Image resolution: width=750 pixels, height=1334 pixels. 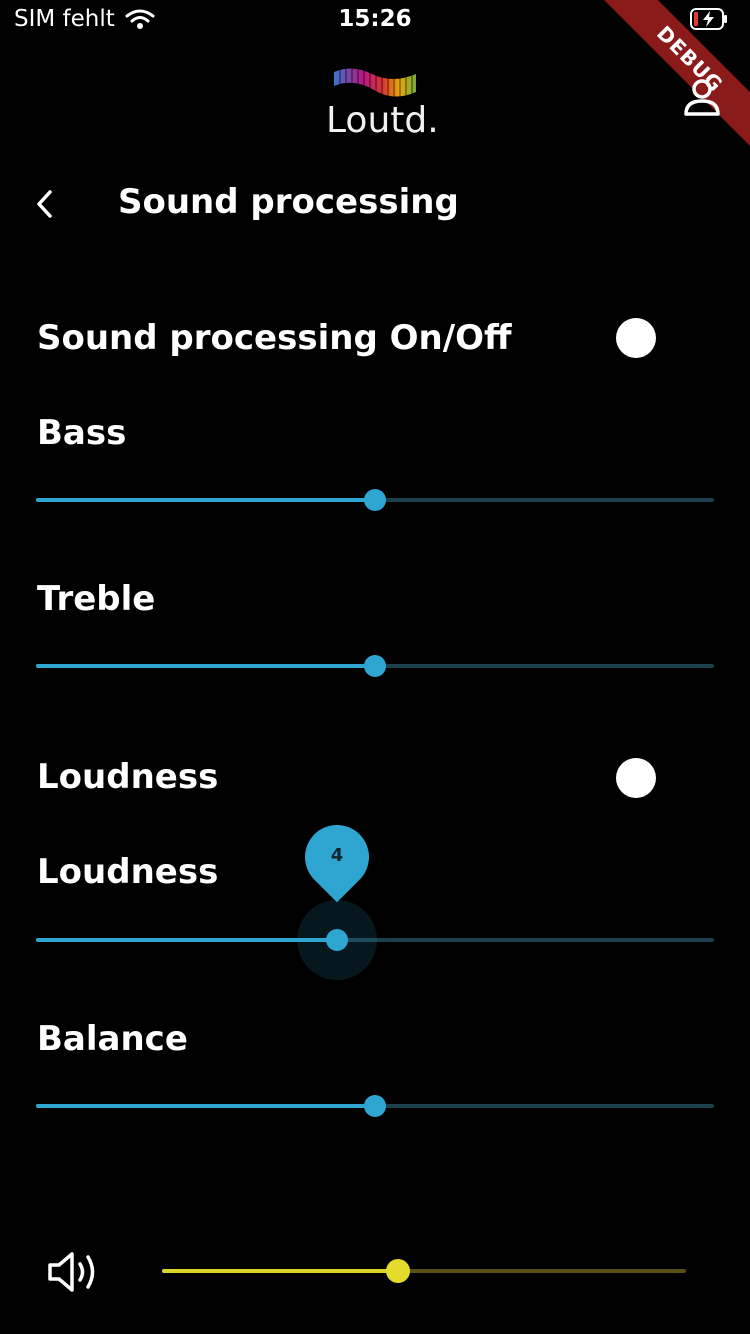 I want to click on volume-slider, so click(x=424, y=1271).